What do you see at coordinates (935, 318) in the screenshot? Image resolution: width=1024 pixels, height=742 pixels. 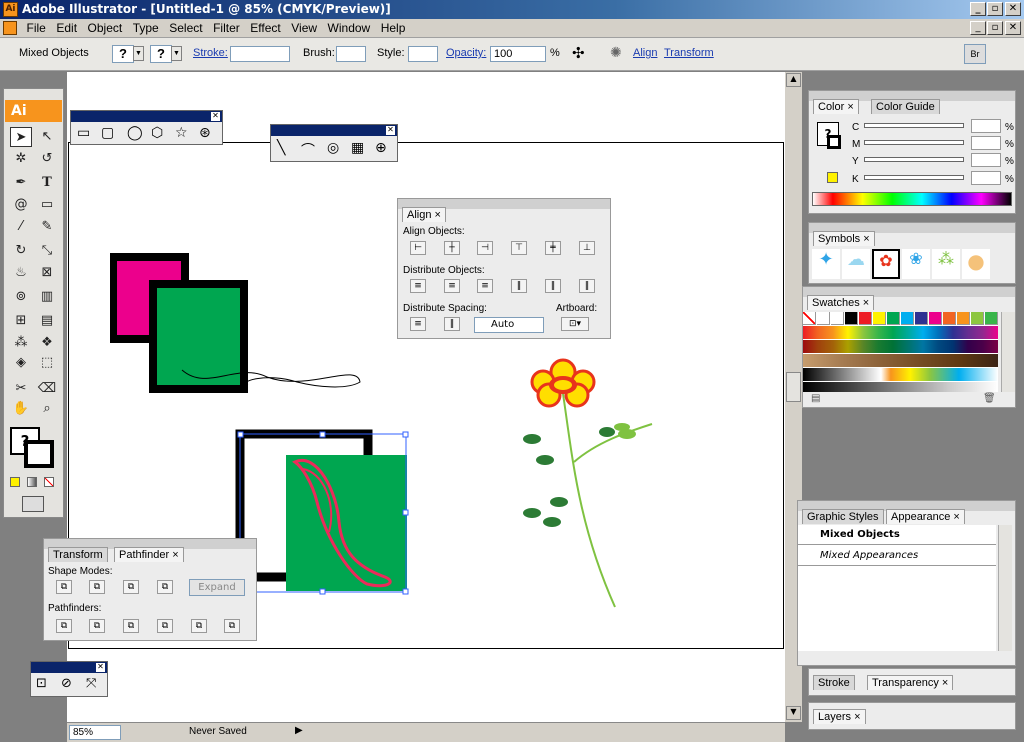 I see `swatch-magenta` at bounding box center [935, 318].